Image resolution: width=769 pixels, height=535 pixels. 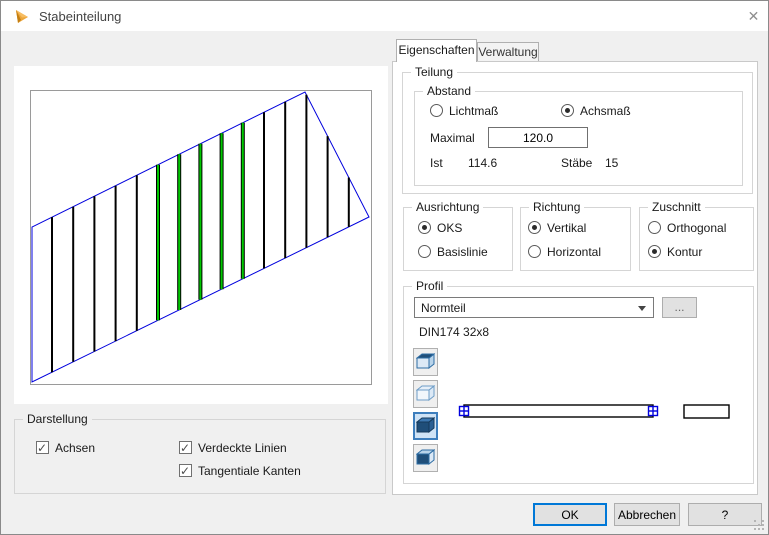 I want to click on maximal-input, so click(x=538, y=137).